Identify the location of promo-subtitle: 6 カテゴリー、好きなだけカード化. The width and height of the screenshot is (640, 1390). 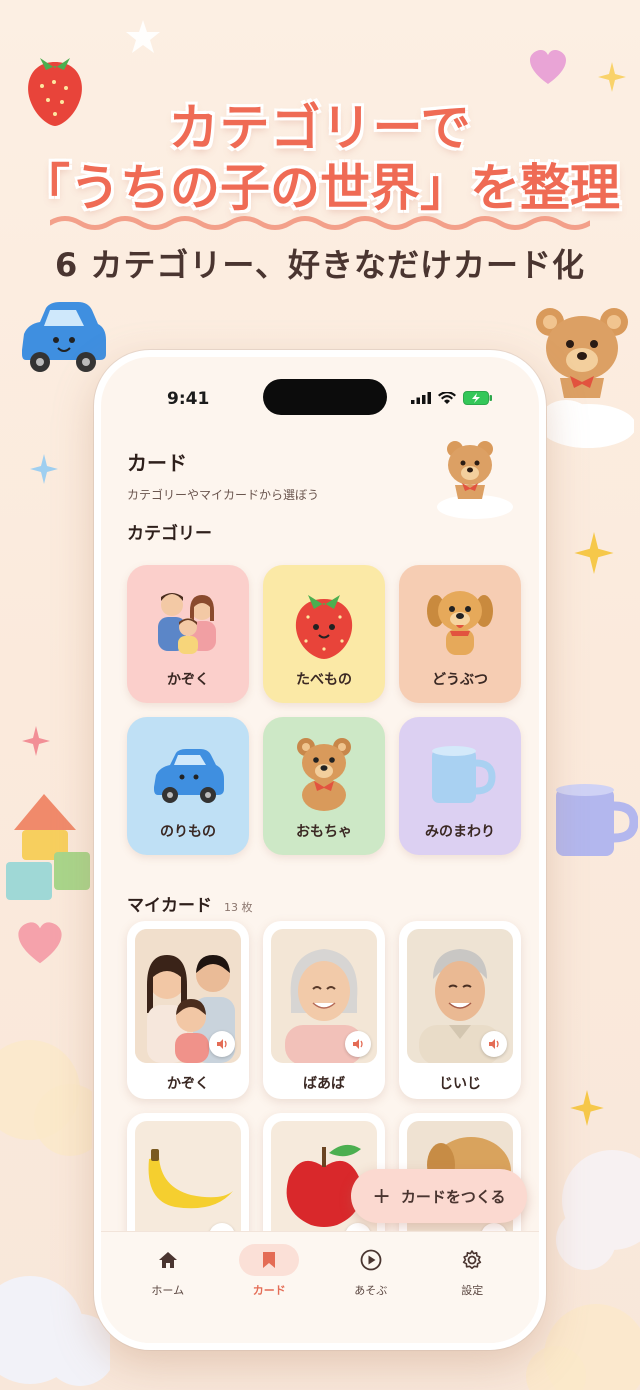
(320, 265).